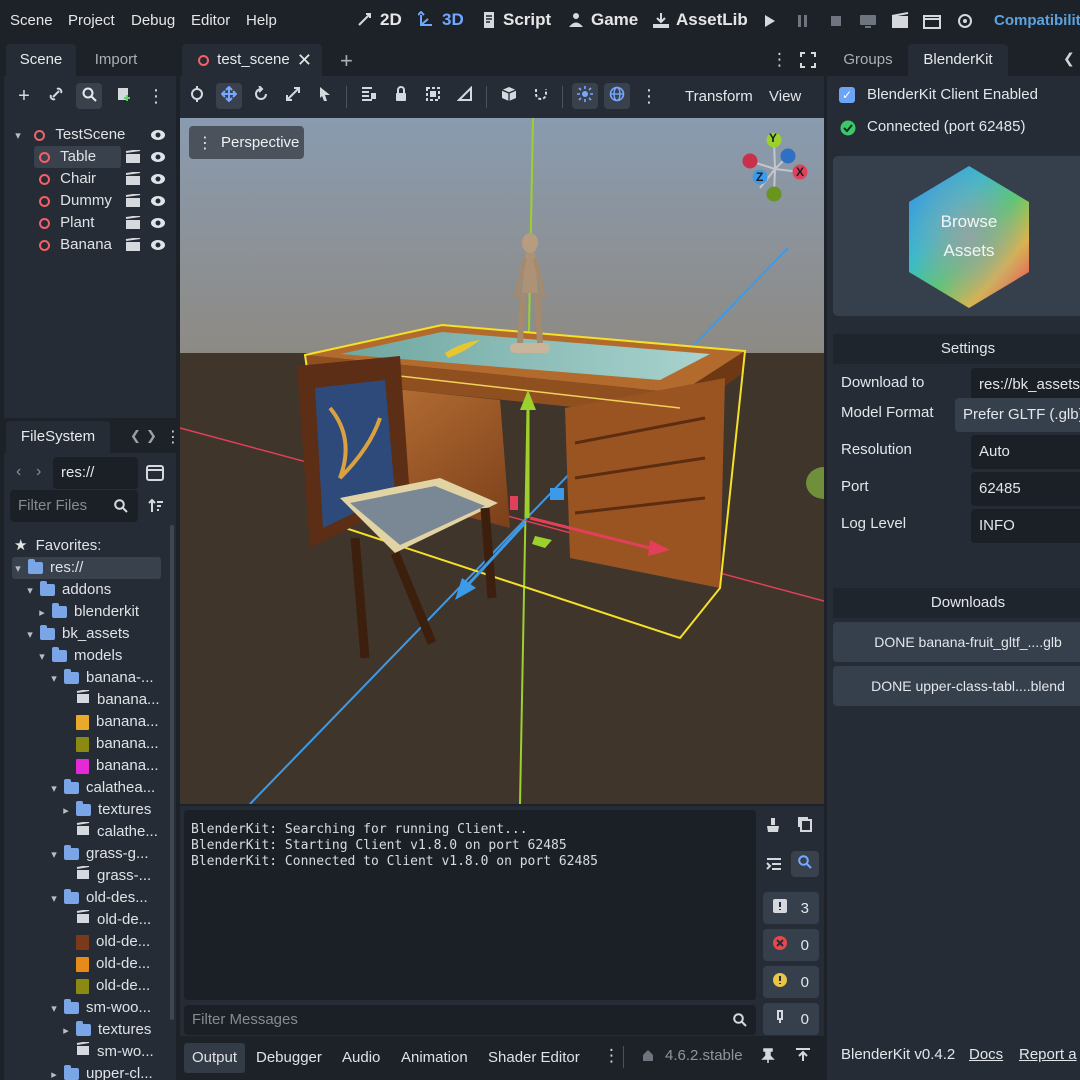  I want to click on add-node-button: +, so click(24, 96).